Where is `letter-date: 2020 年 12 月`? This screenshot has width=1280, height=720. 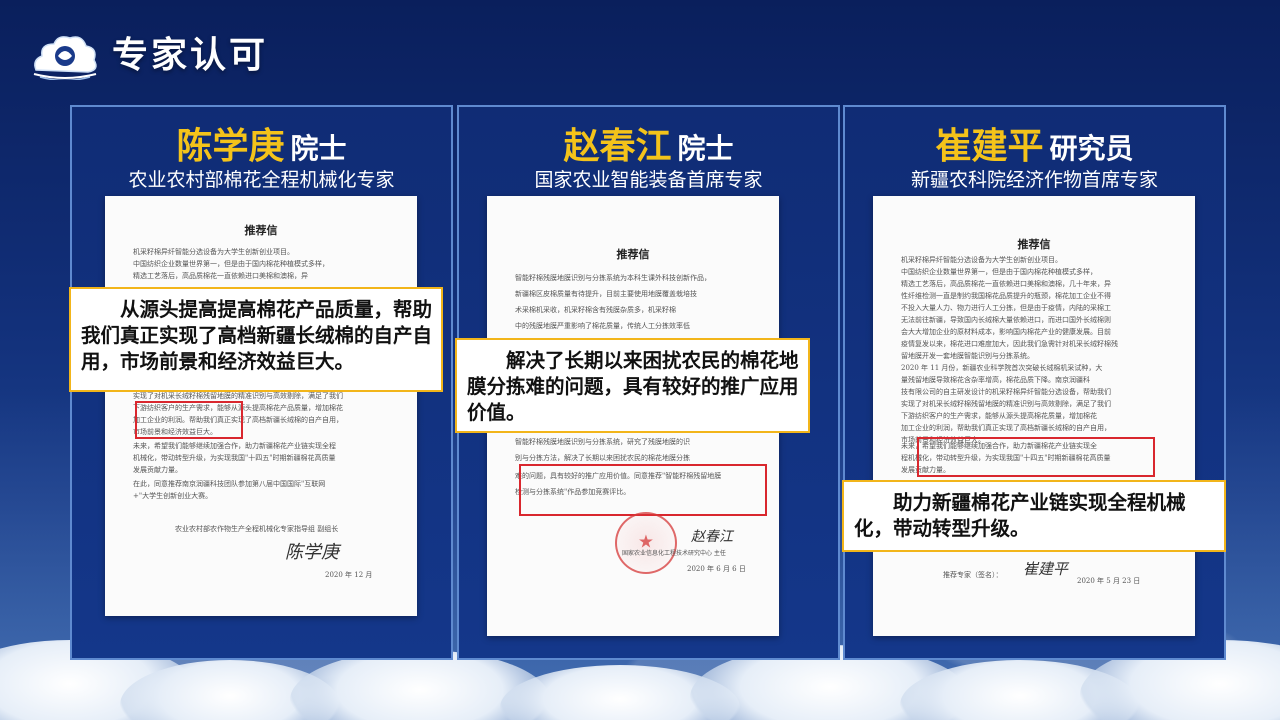 letter-date: 2020 年 12 月 is located at coordinates (349, 575).